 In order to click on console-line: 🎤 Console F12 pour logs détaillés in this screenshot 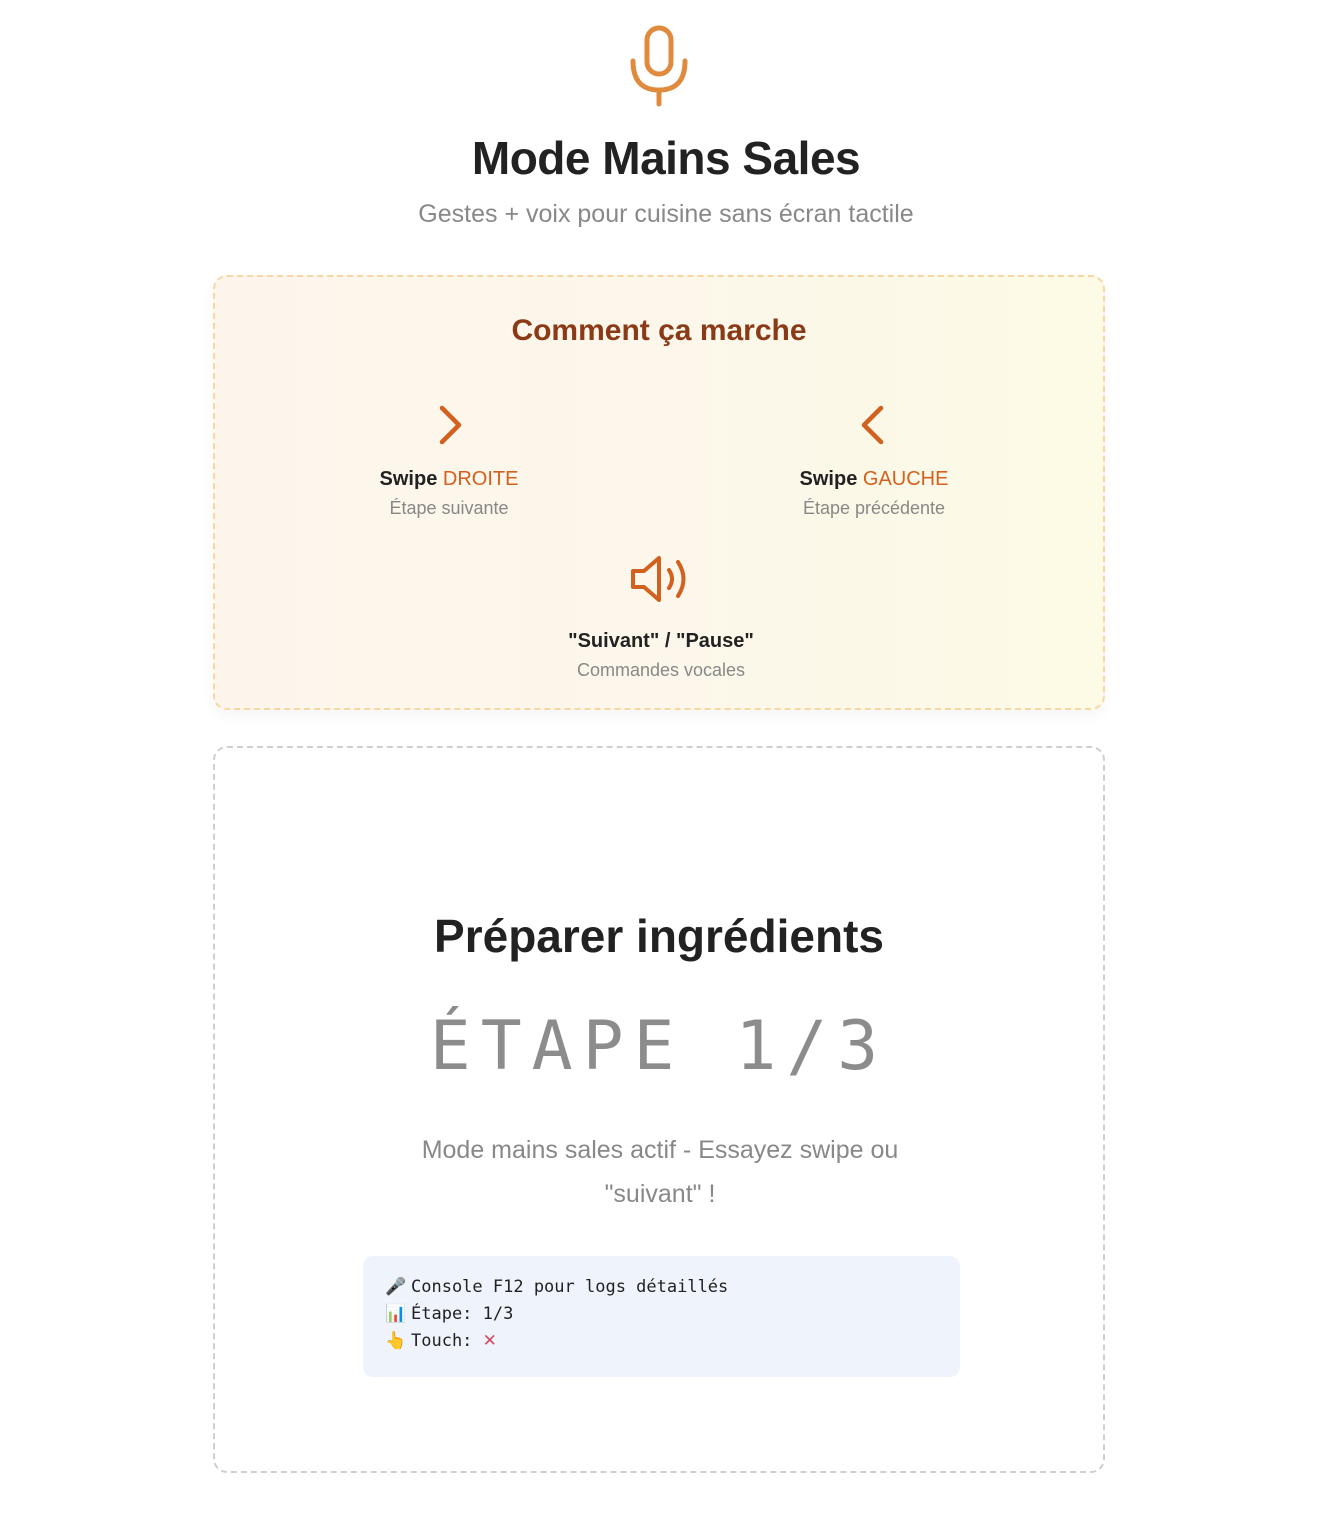, I will do `click(661, 1287)`.